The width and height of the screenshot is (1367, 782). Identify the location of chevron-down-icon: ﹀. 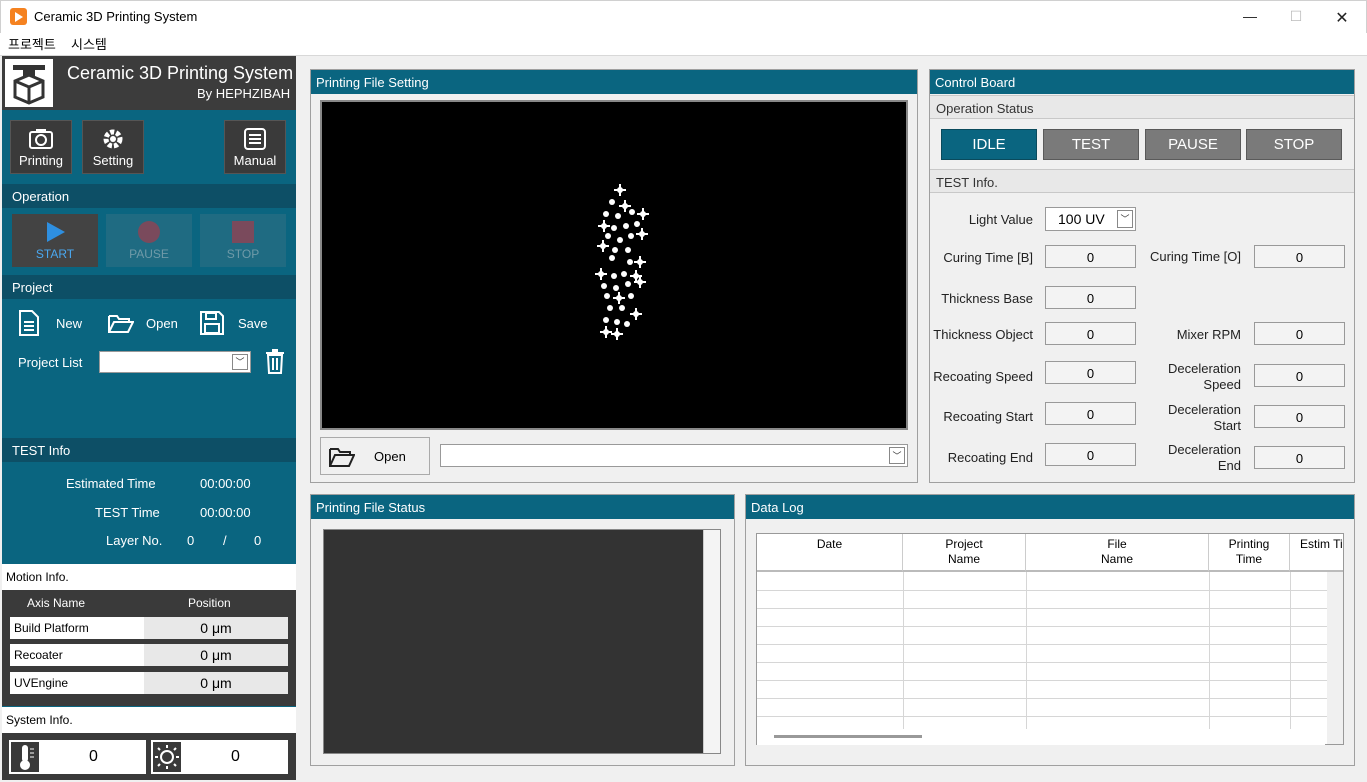
(240, 362).